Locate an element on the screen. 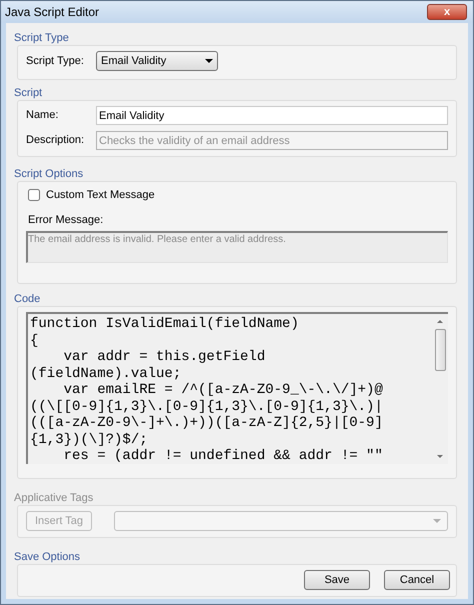 The width and height of the screenshot is (474, 605). field-label: Script Type: is located at coordinates (55, 61).